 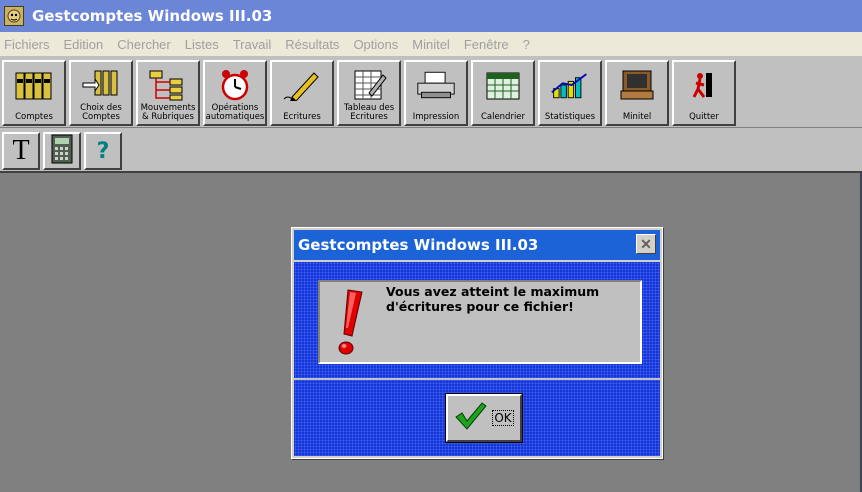 What do you see at coordinates (302, 85) in the screenshot?
I see `pen-icon` at bounding box center [302, 85].